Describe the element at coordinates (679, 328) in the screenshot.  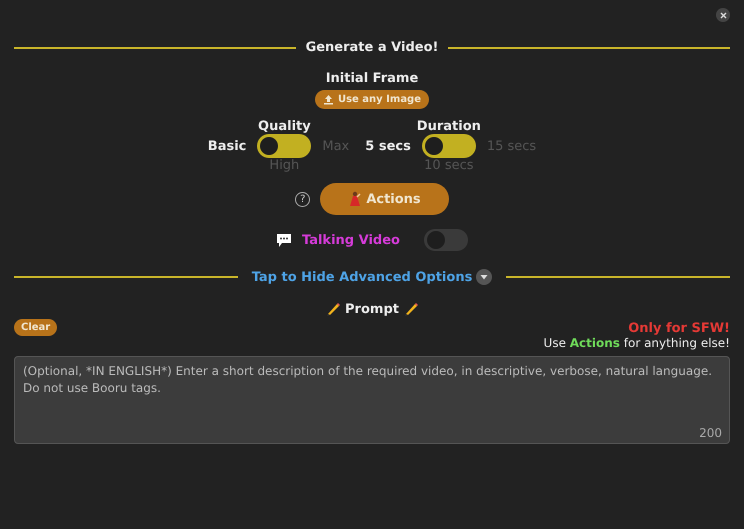
I see `warning-text: Only for SFW!` at that location.